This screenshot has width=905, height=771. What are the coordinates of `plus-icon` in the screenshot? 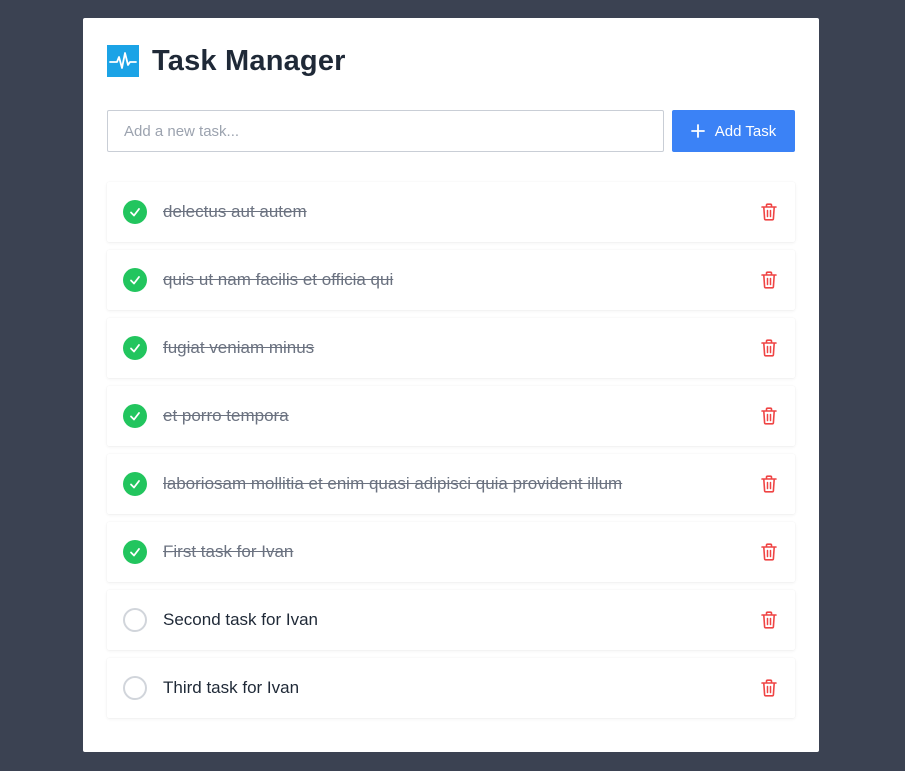 It's located at (697, 131).